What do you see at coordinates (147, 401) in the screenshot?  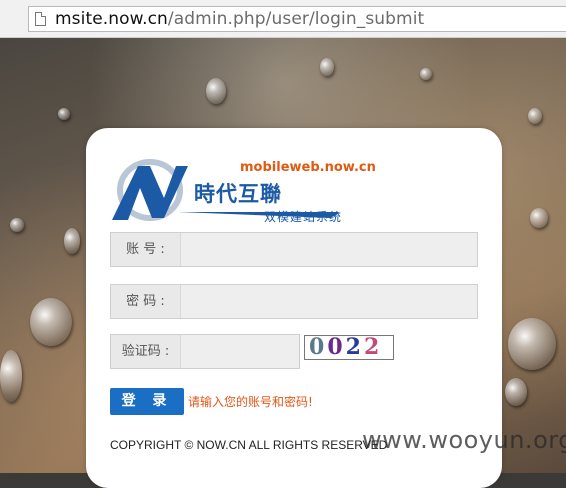 I see `login-button: 登 录` at bounding box center [147, 401].